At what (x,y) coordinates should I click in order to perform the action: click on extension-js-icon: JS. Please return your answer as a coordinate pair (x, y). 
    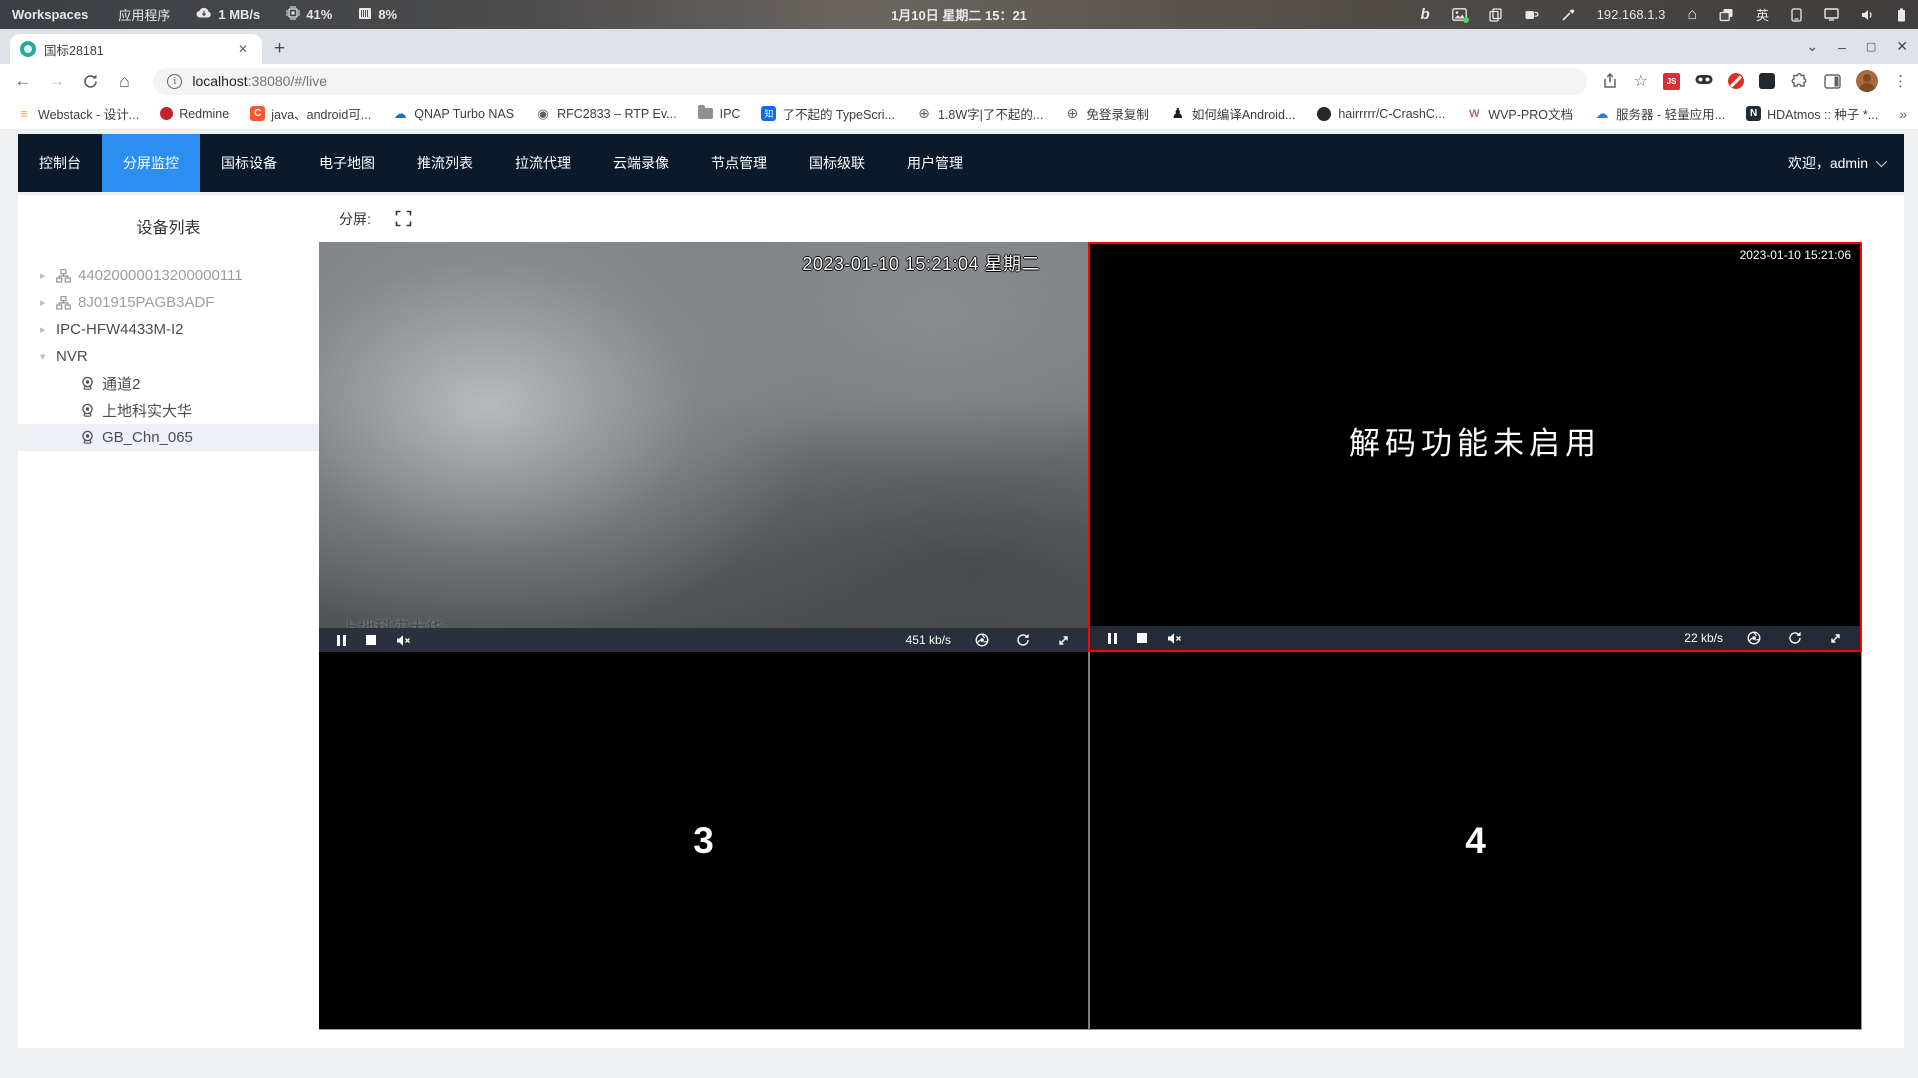
    Looking at the image, I should click on (1672, 81).